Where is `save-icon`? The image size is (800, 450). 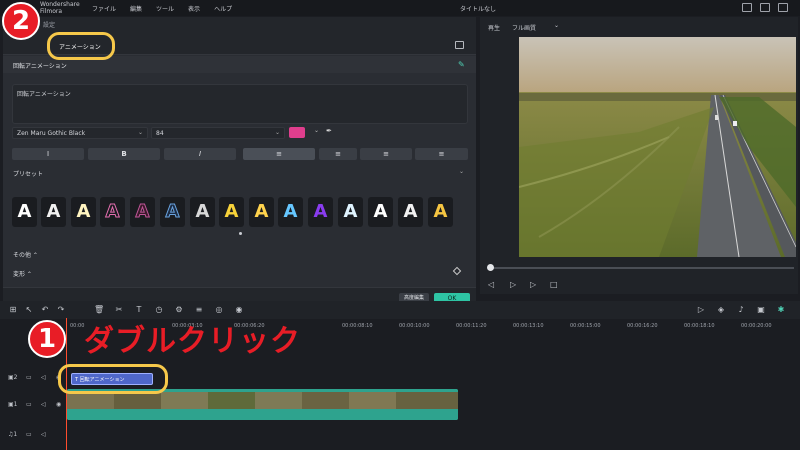
save-icon is located at coordinates (765, 7).